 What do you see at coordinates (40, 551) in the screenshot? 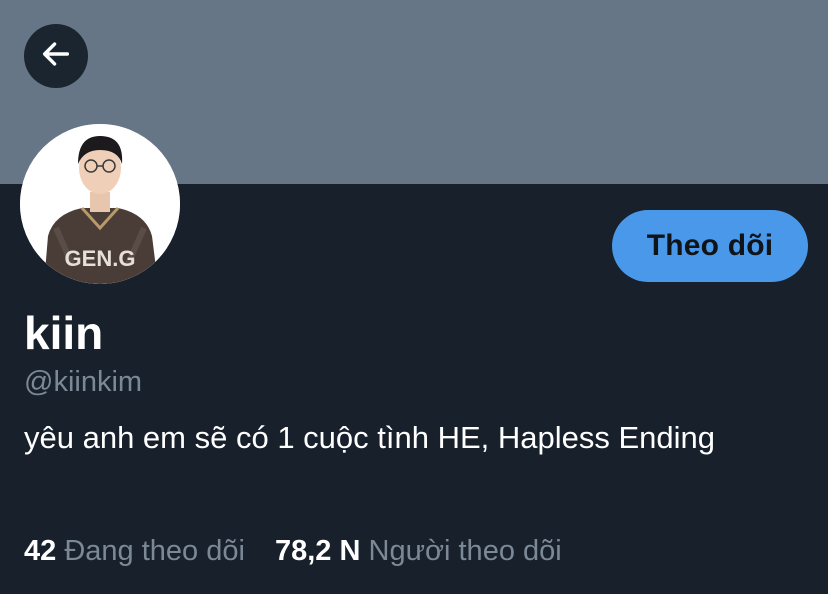
I see `following-count: 42` at bounding box center [40, 551].